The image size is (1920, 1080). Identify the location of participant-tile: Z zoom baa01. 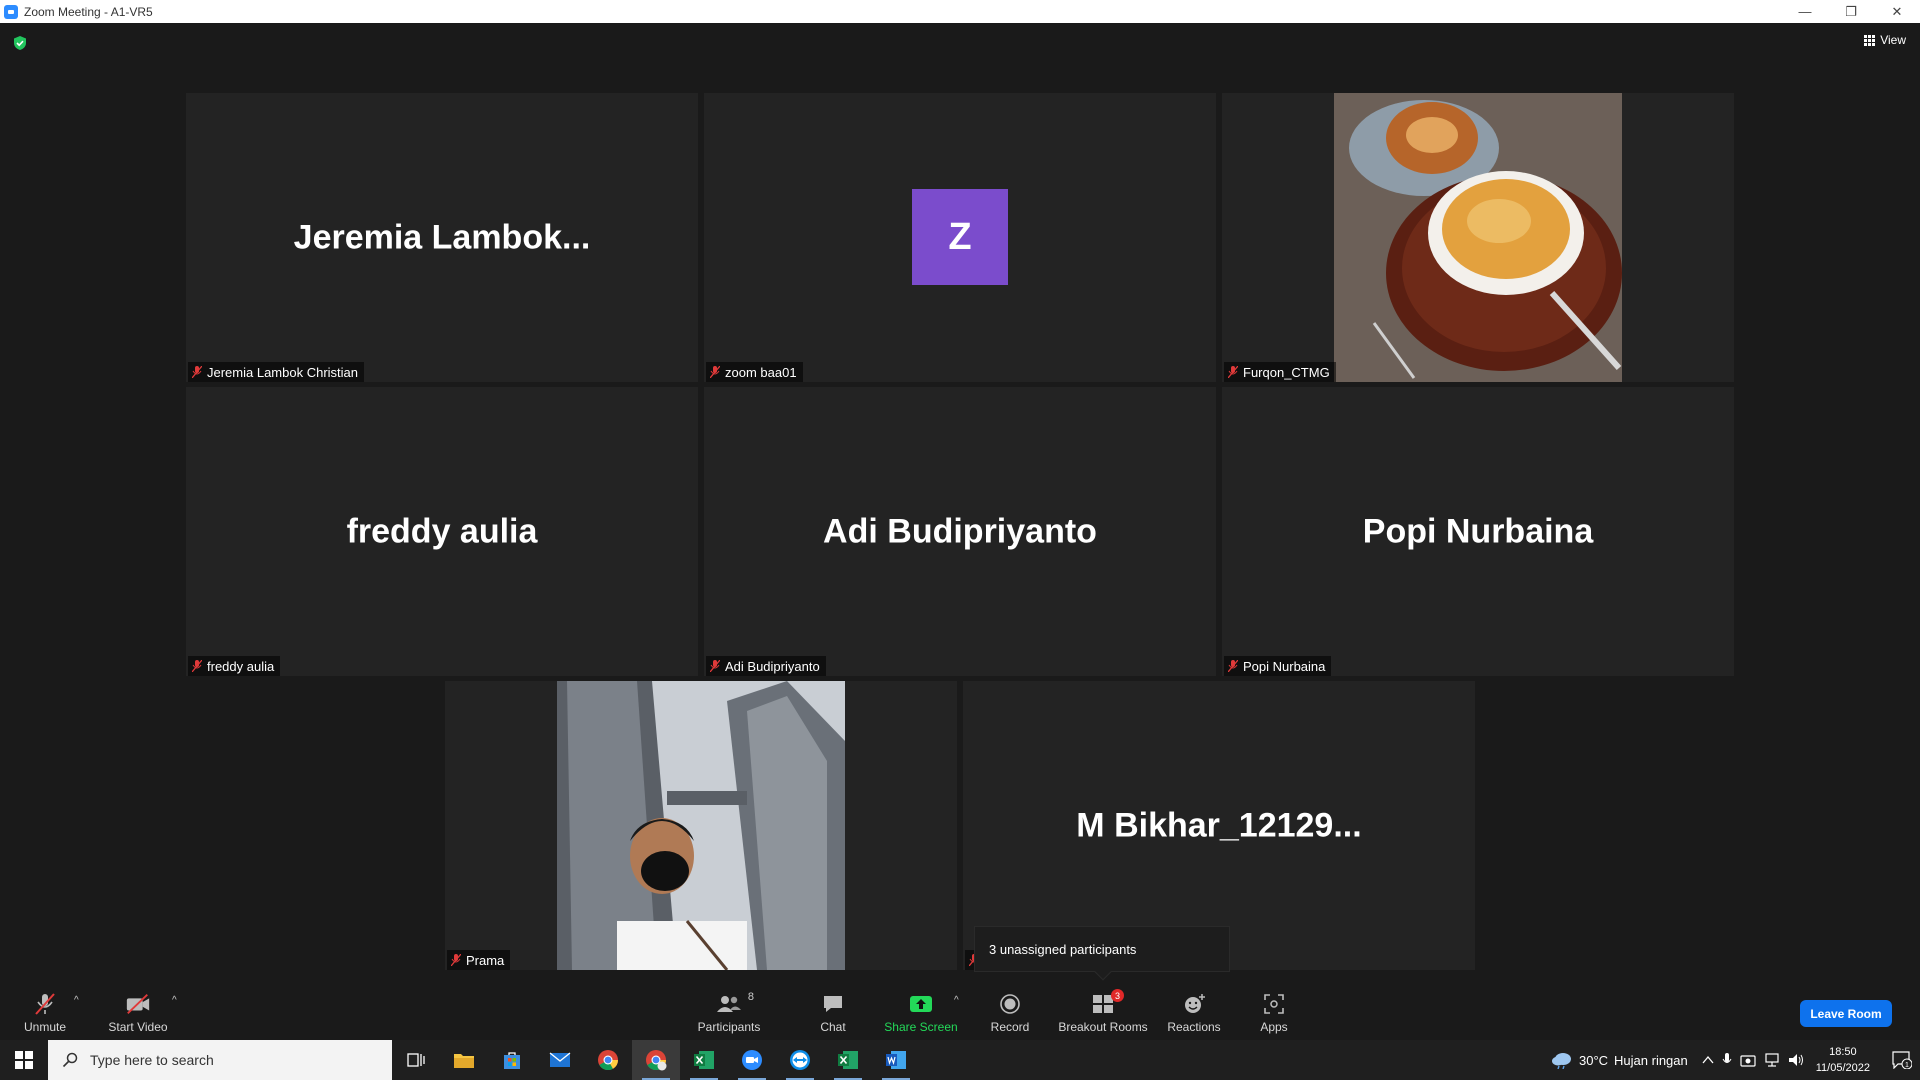
(960, 237).